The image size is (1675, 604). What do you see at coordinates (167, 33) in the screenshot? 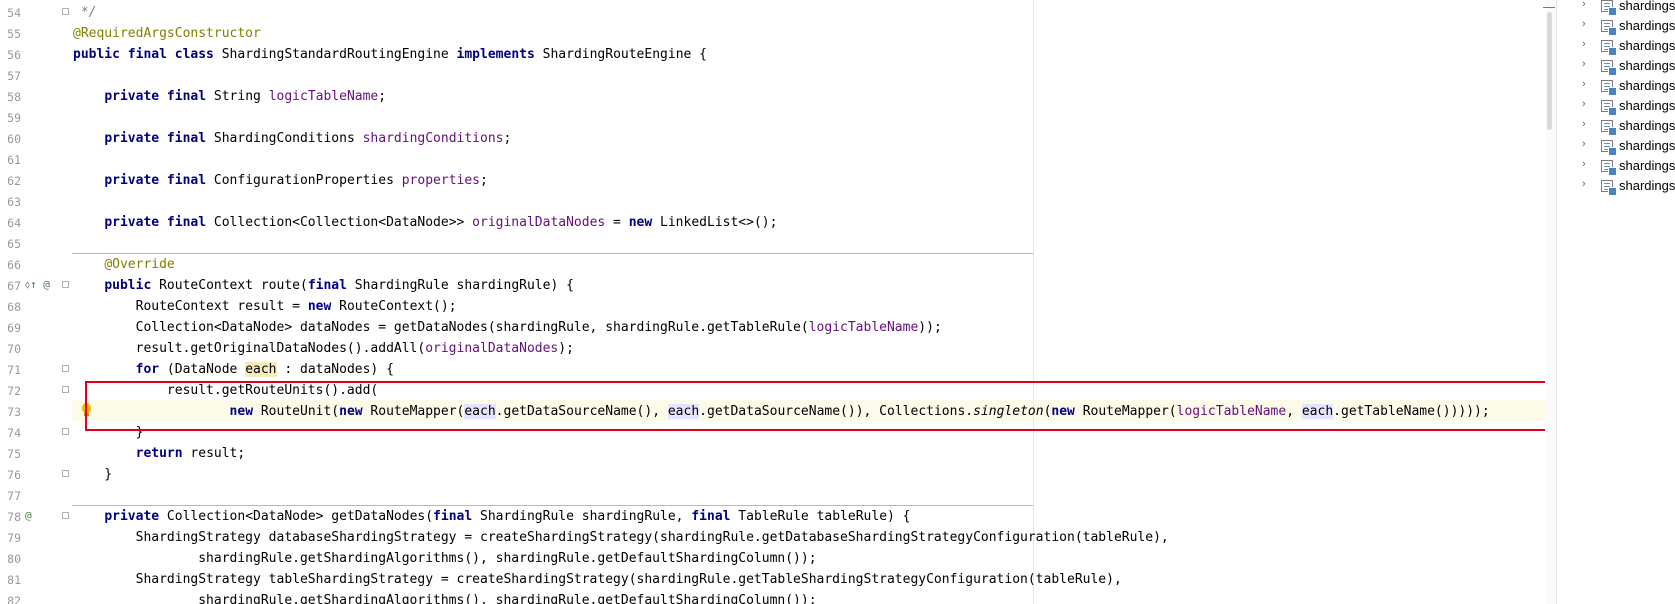
I see `code-line: @RequiredArgsConstructor` at bounding box center [167, 33].